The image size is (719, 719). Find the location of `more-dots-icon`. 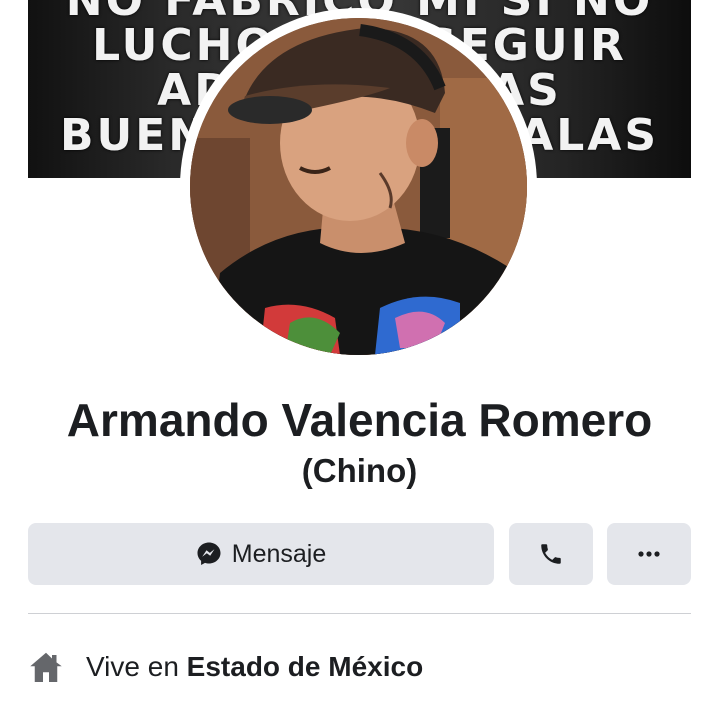

more-dots-icon is located at coordinates (649, 554).